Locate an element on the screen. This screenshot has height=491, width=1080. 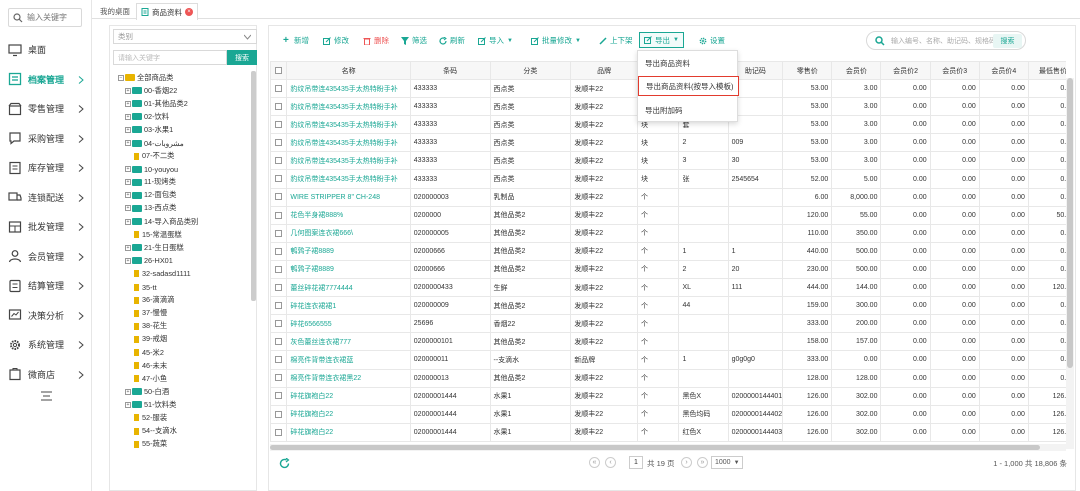
goods-name-link: 几何图案连衣裙666\ is located at coordinates (348, 233).